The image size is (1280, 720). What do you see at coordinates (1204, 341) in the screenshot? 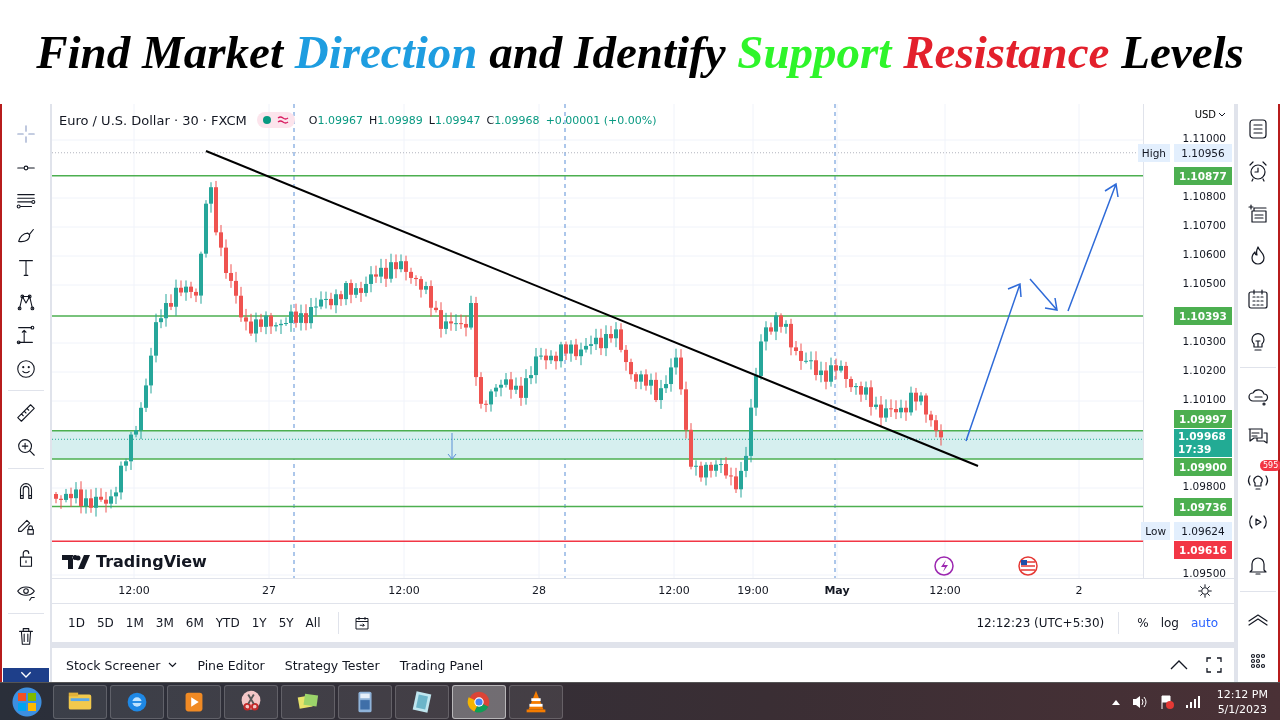
I see `price-tick: 1.10300` at bounding box center [1204, 341].